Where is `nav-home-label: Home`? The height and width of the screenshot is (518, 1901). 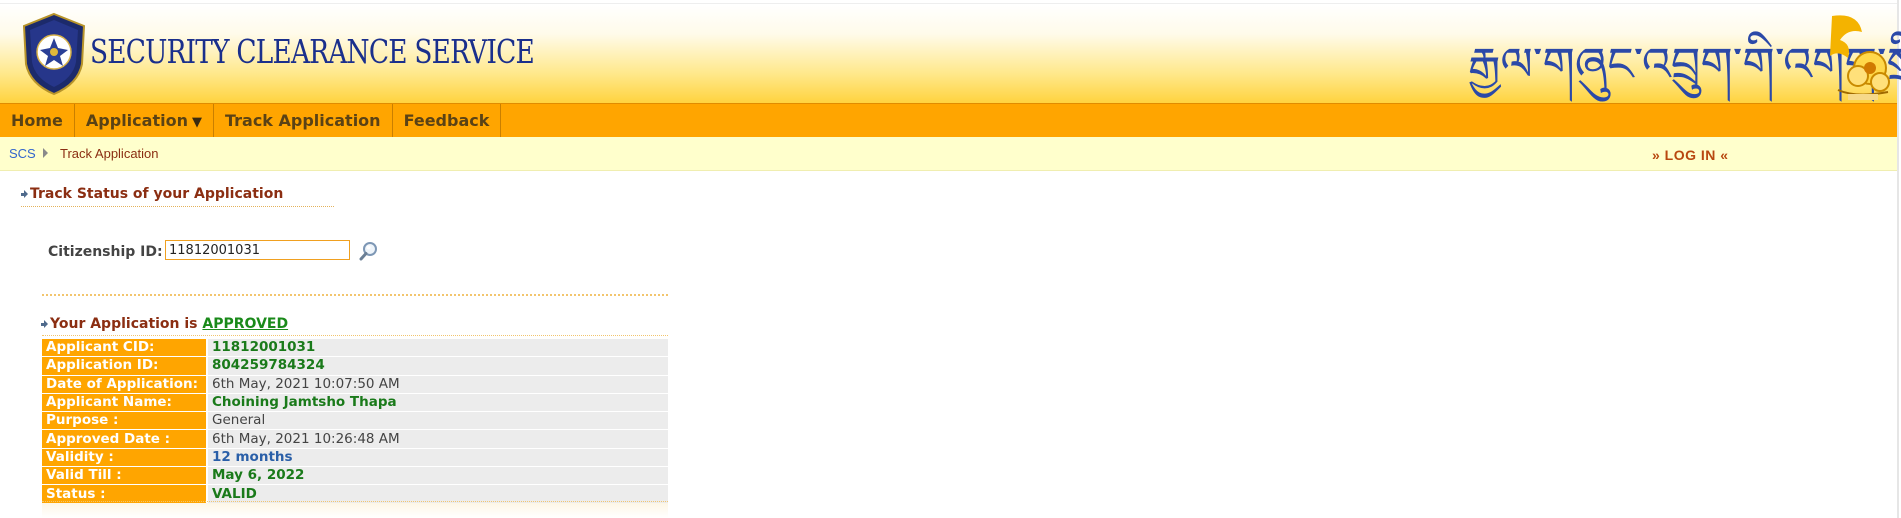 nav-home-label: Home is located at coordinates (37, 120).